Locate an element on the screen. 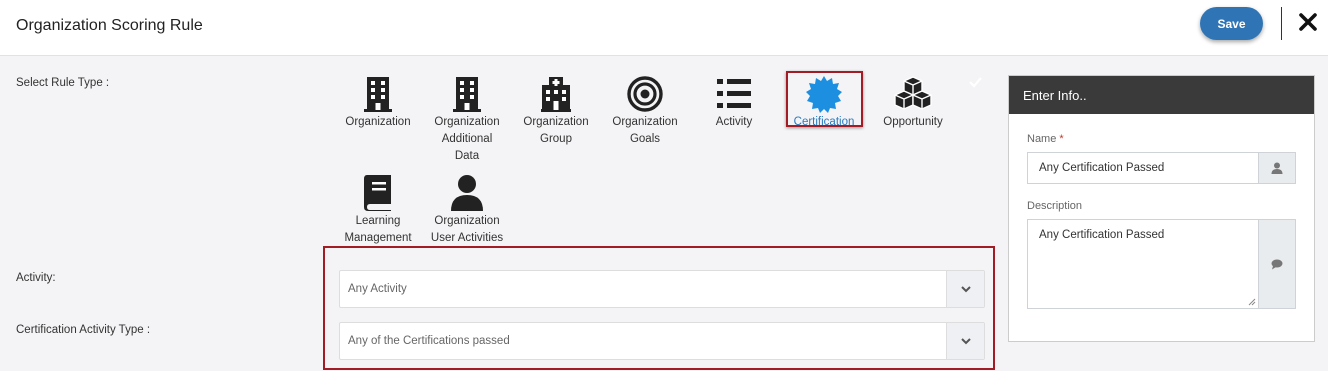 The image size is (1328, 371). rule-type-organization-additional-data: Organization Additional Data is located at coordinates (467, 120).